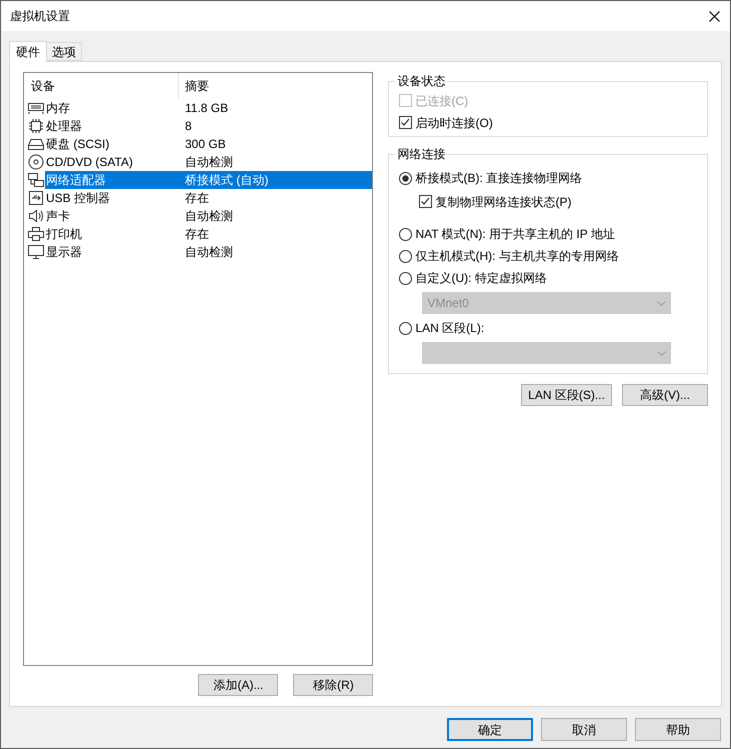 This screenshot has height=749, width=731. Describe the element at coordinates (421, 154) in the screenshot. I see `group-title: 网络连接` at that location.